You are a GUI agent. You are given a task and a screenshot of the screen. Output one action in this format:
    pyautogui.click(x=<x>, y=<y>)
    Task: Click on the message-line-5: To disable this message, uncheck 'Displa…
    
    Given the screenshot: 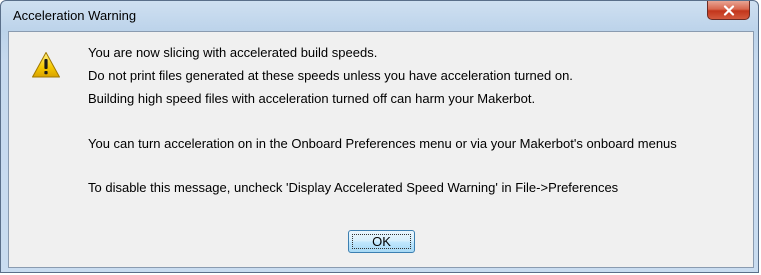 What is the action you would take?
    pyautogui.click(x=353, y=187)
    